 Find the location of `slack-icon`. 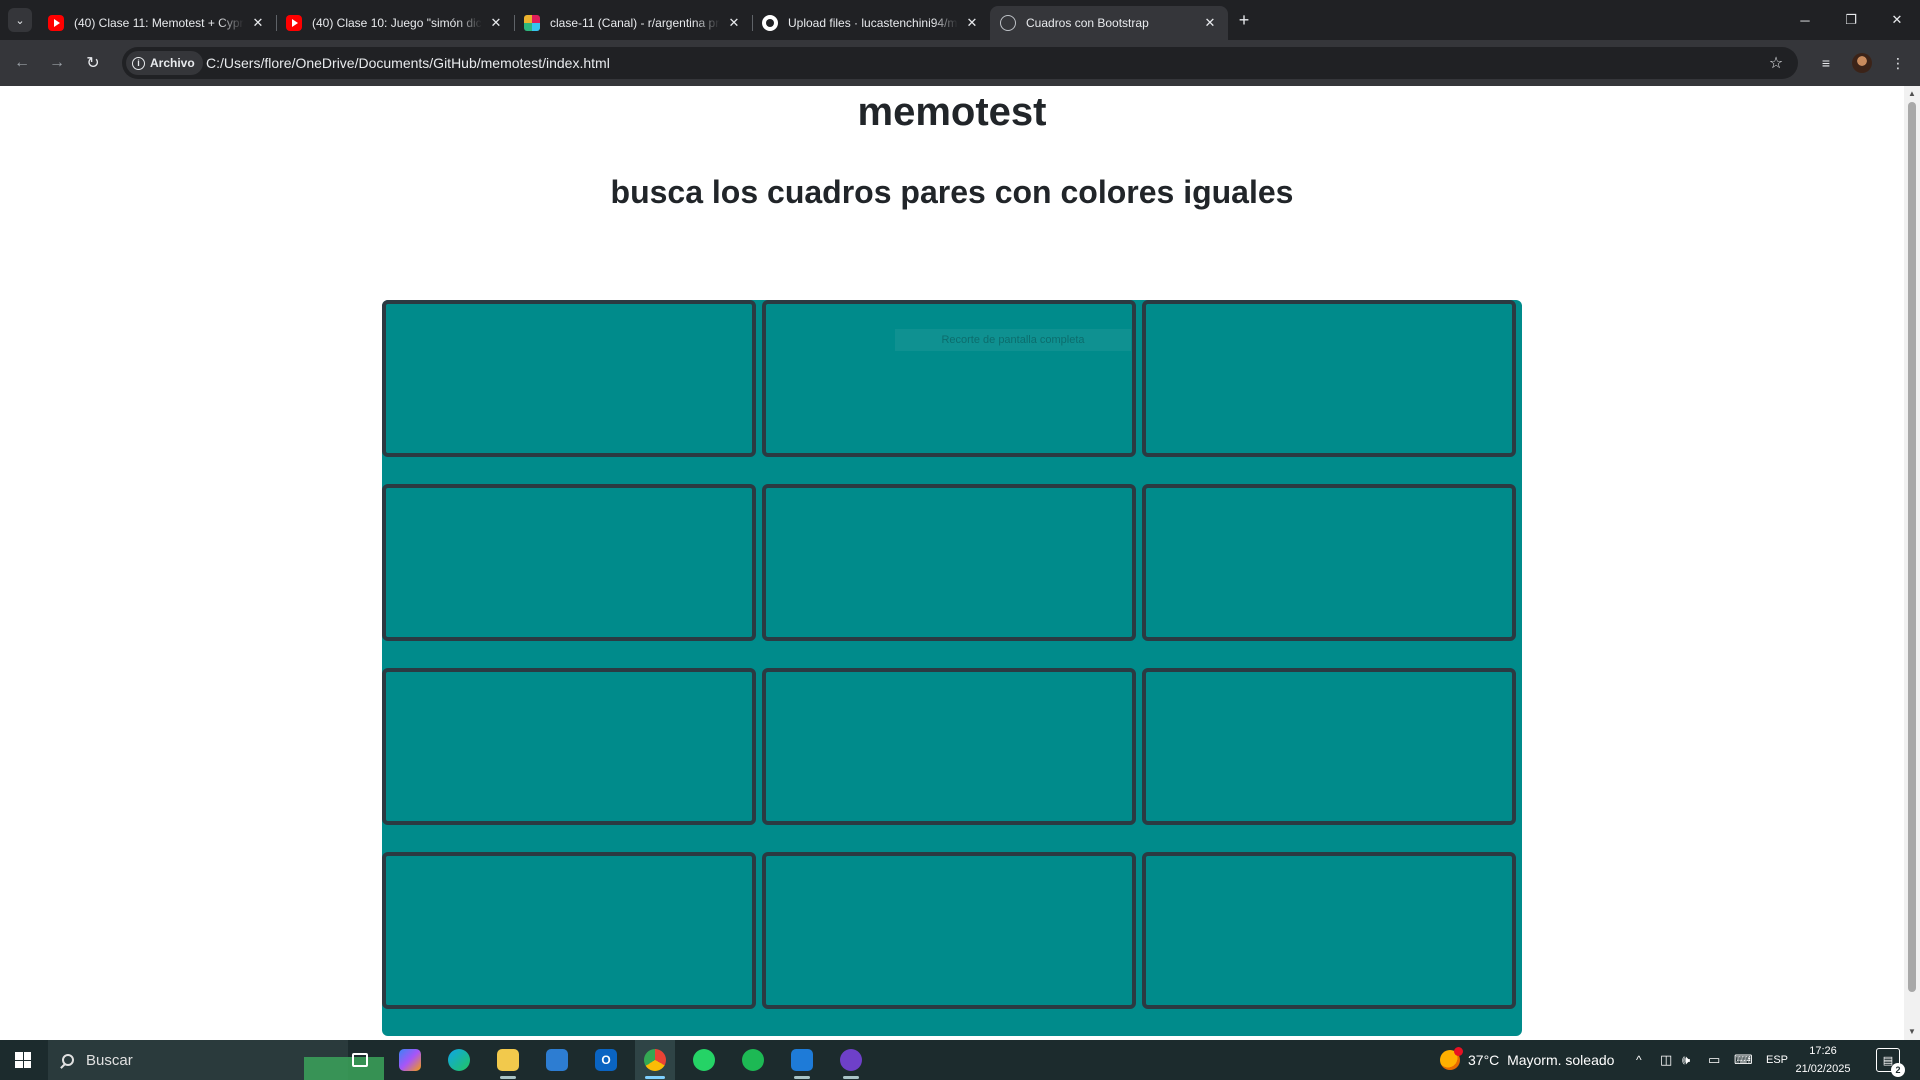

slack-icon is located at coordinates (532, 23).